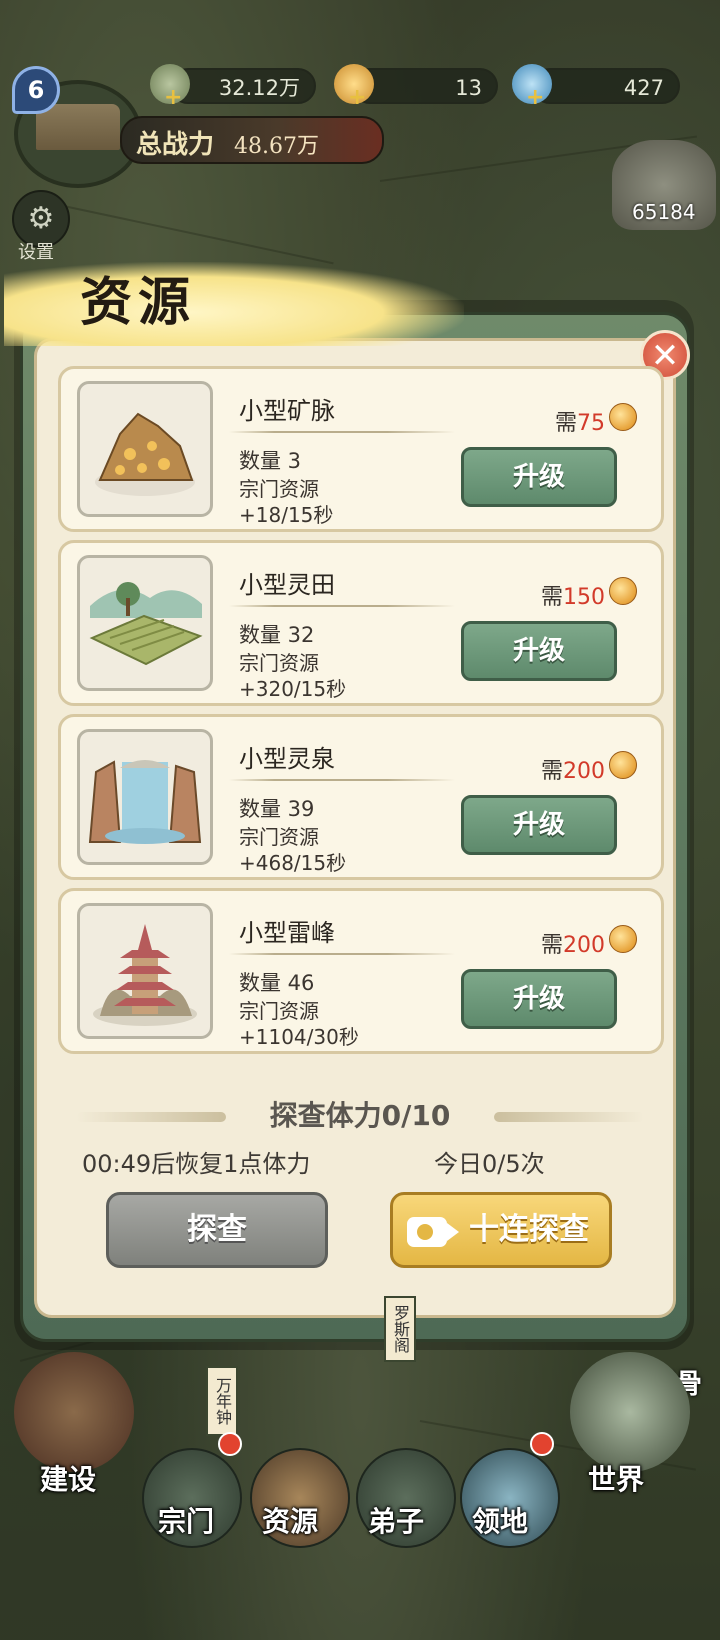 The height and width of the screenshot is (1640, 720). Describe the element at coordinates (234, 304) in the screenshot. I see `title-cloud-decoration` at that location.